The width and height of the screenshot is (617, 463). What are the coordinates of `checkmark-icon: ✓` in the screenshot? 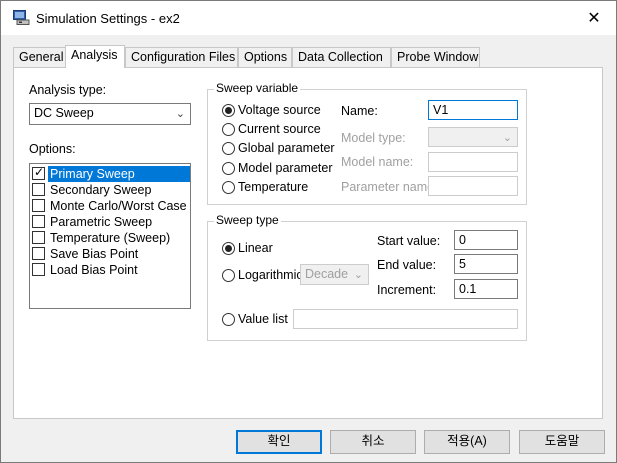 It's located at (39, 172).